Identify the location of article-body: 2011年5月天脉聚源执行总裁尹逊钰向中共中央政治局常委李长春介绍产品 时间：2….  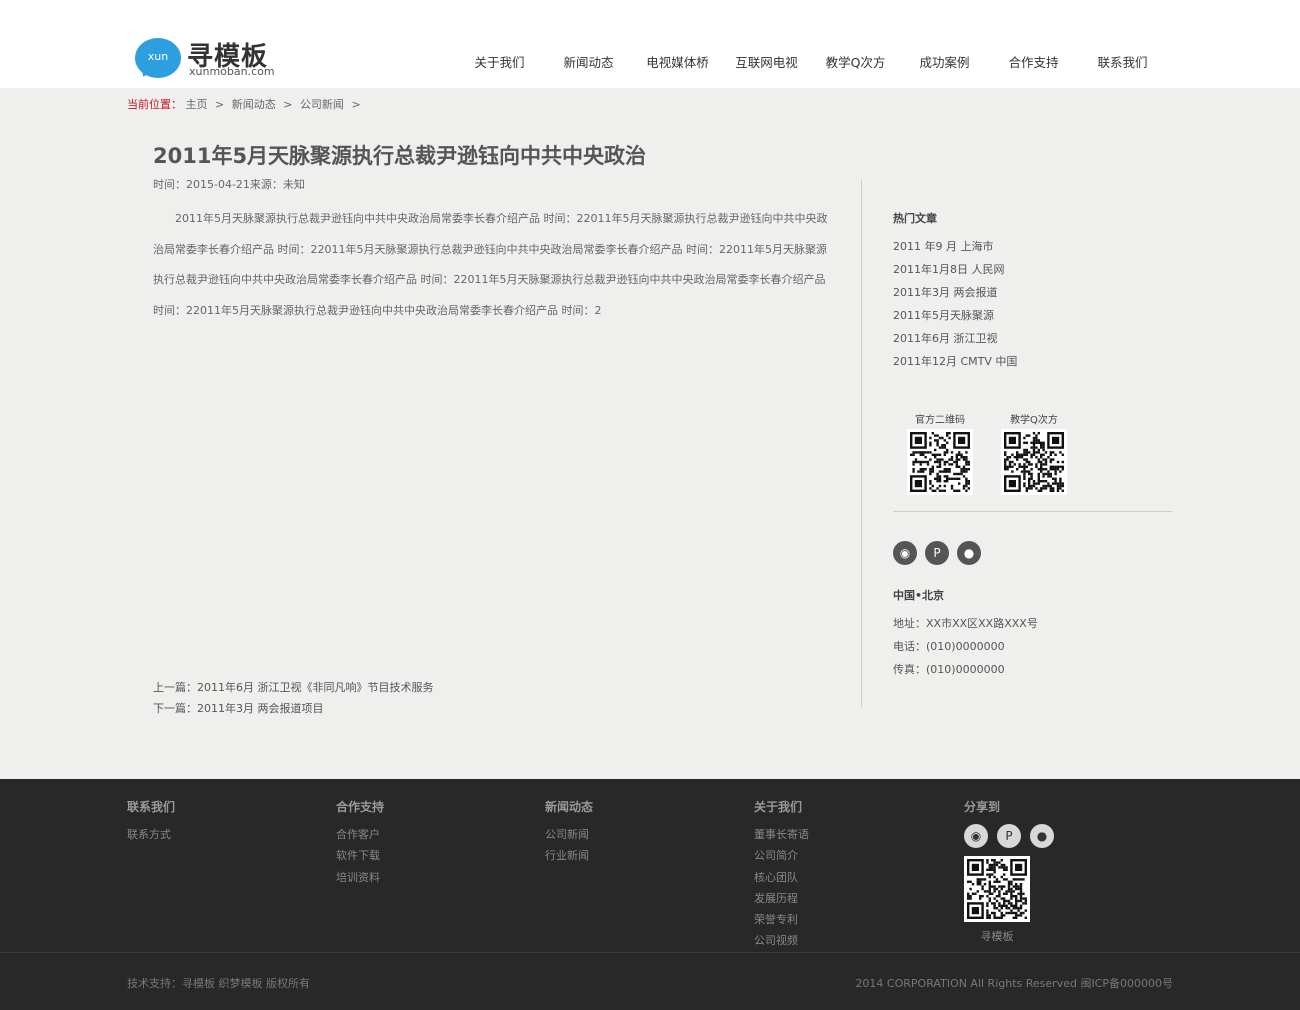
(490, 264).